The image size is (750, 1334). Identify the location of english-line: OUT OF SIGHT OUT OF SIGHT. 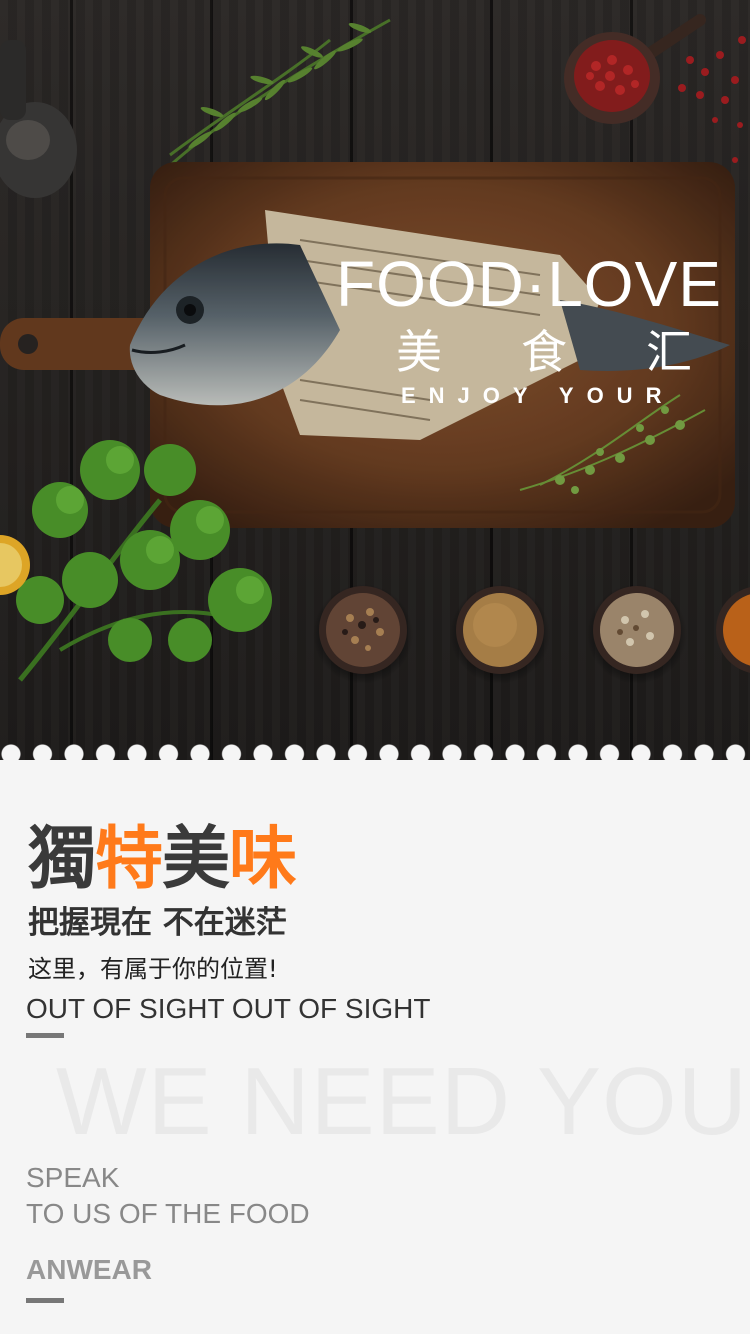
(228, 1008).